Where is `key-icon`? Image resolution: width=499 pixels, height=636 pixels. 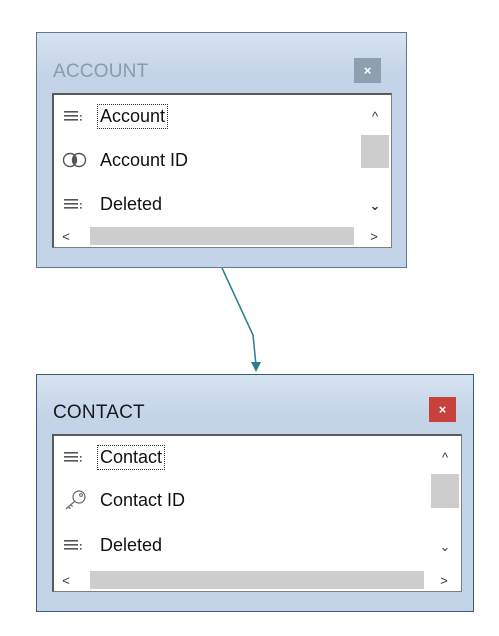
key-icon is located at coordinates (75, 500).